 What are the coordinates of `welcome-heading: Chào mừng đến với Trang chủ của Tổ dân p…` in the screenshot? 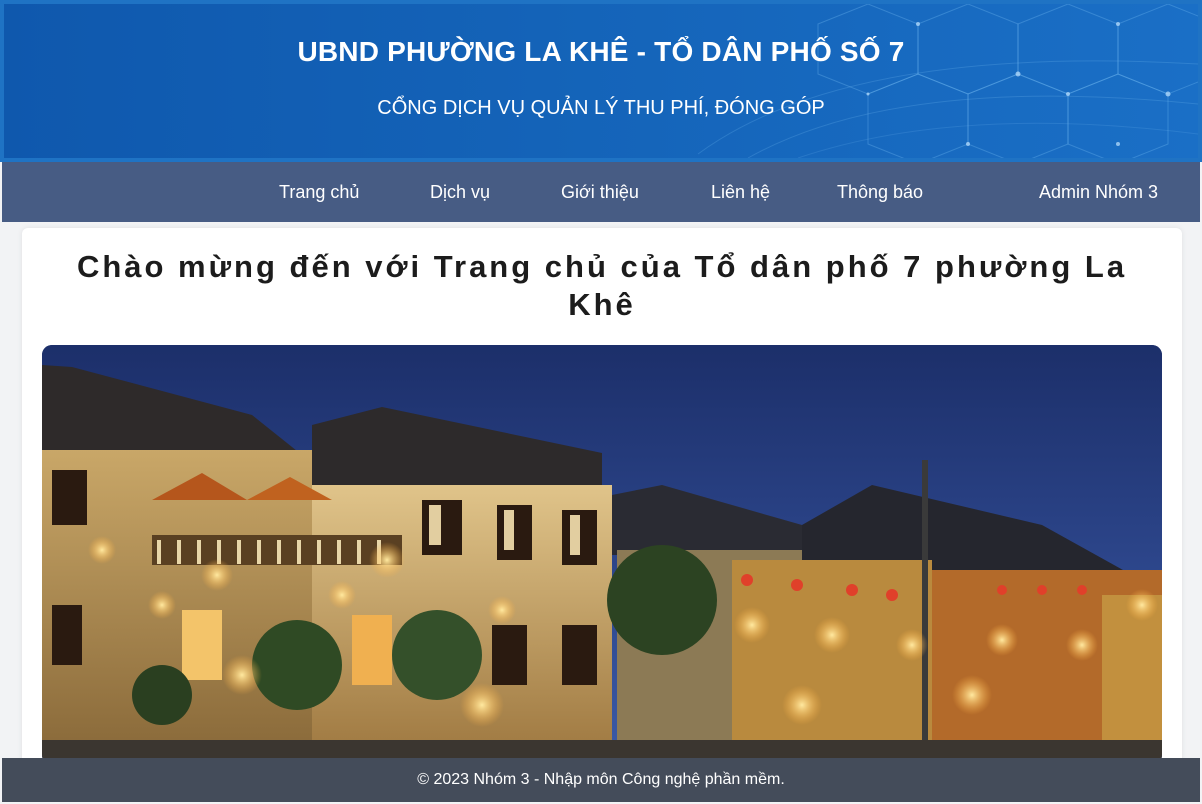 It's located at (602, 286).